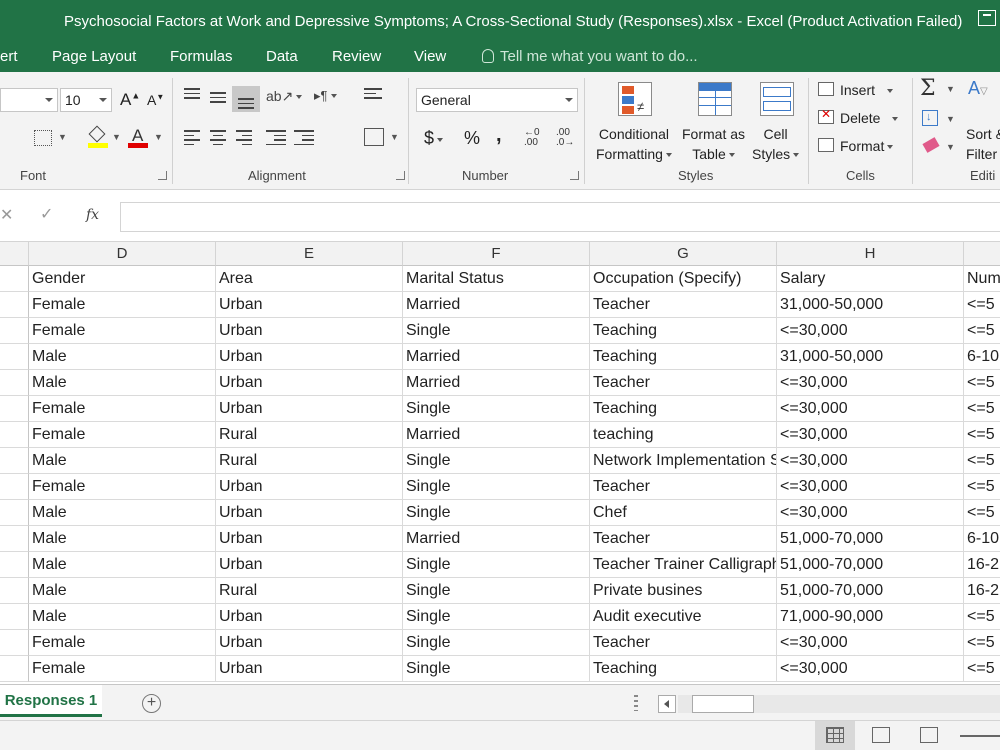 This screenshot has width=1000, height=750. Describe the element at coordinates (62, 137) in the screenshot. I see `borders-dropdown: ▼` at that location.